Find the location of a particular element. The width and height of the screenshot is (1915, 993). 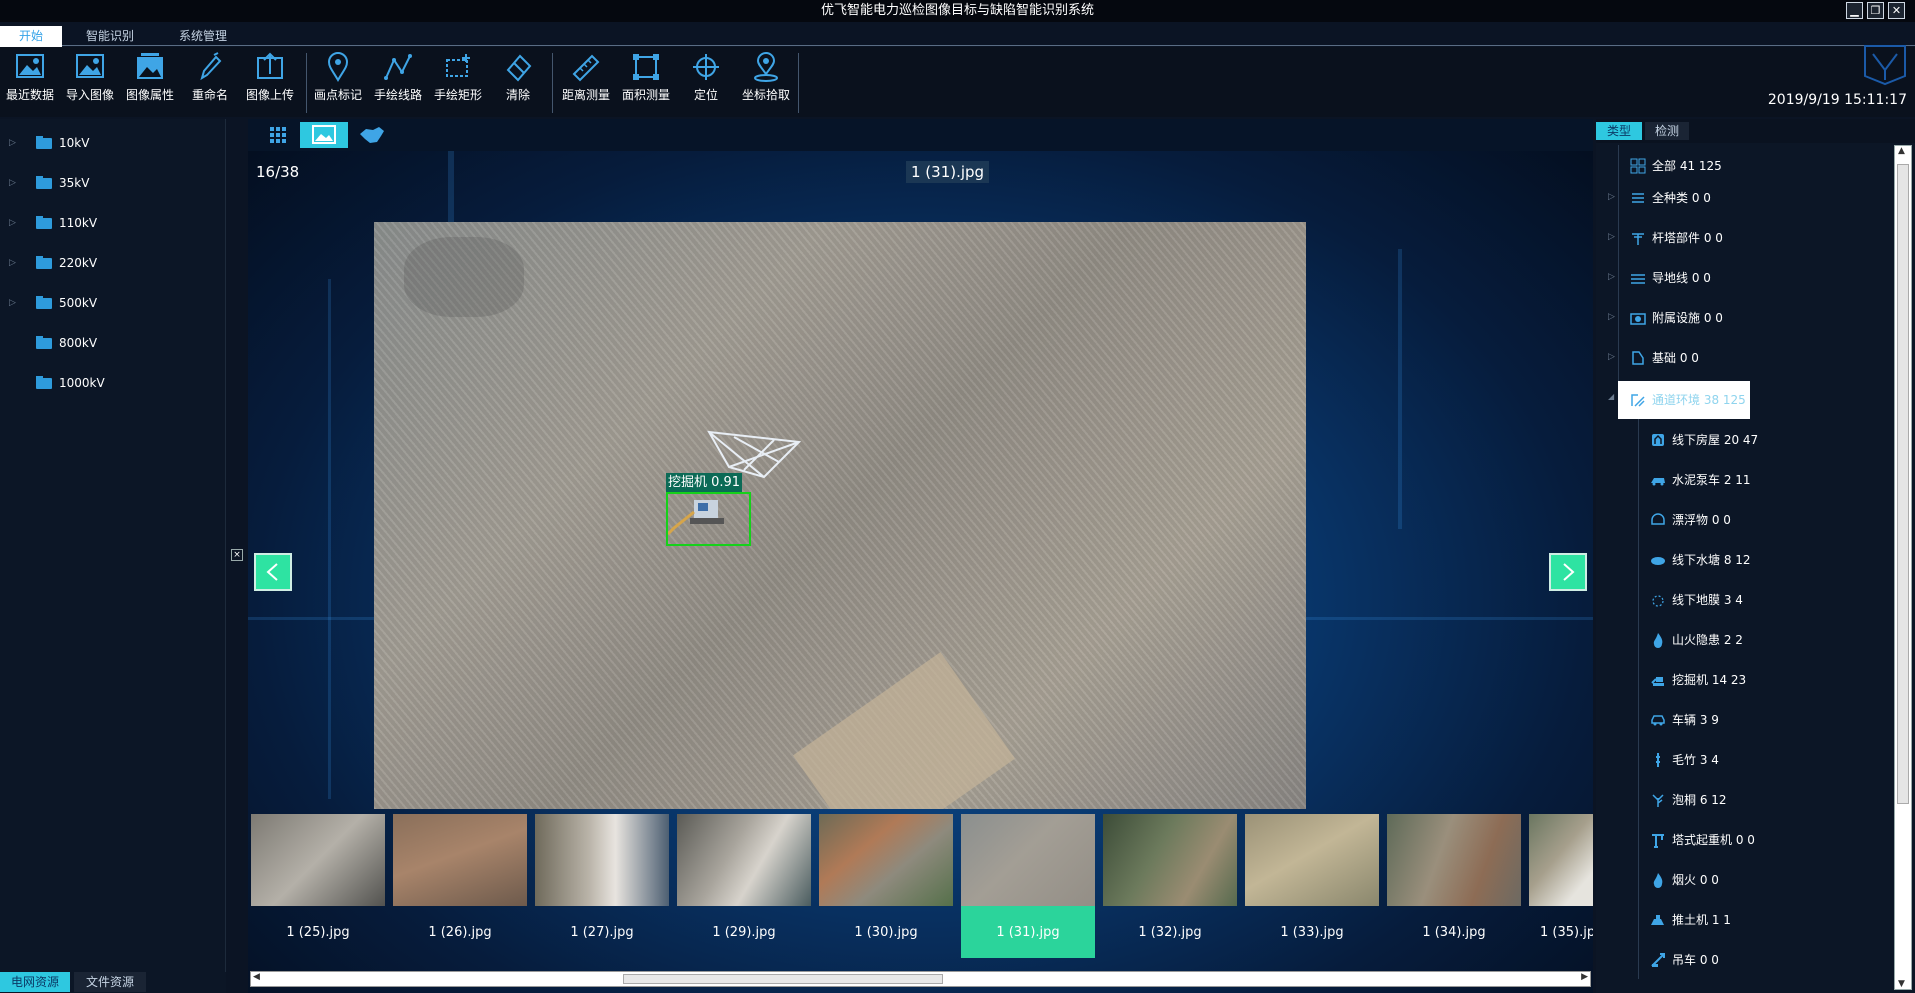

tree-item-220kv: ▷ 220kV is located at coordinates (110, 263).